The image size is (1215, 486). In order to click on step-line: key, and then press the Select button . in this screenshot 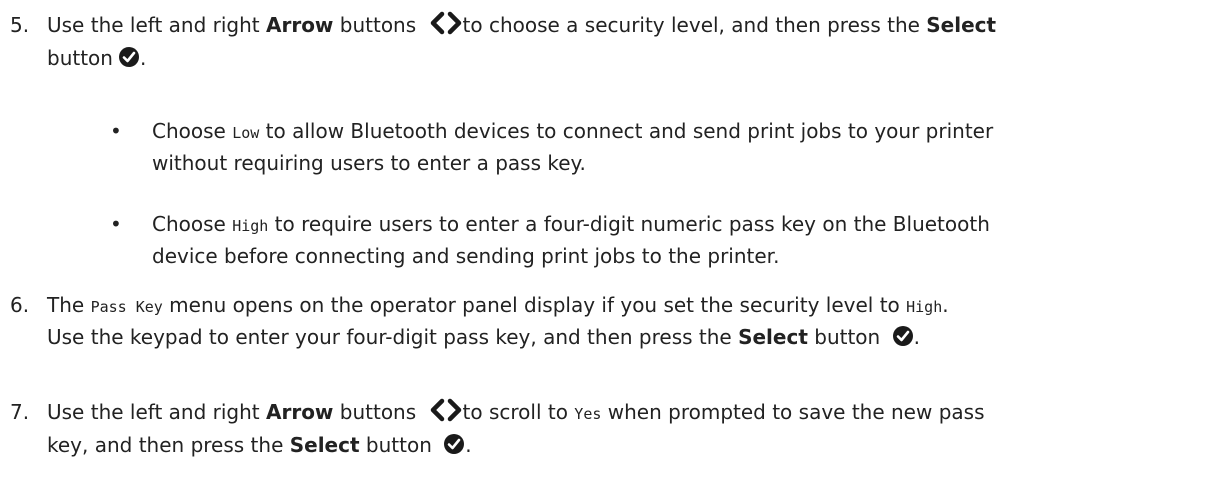, I will do `click(627, 446)`.